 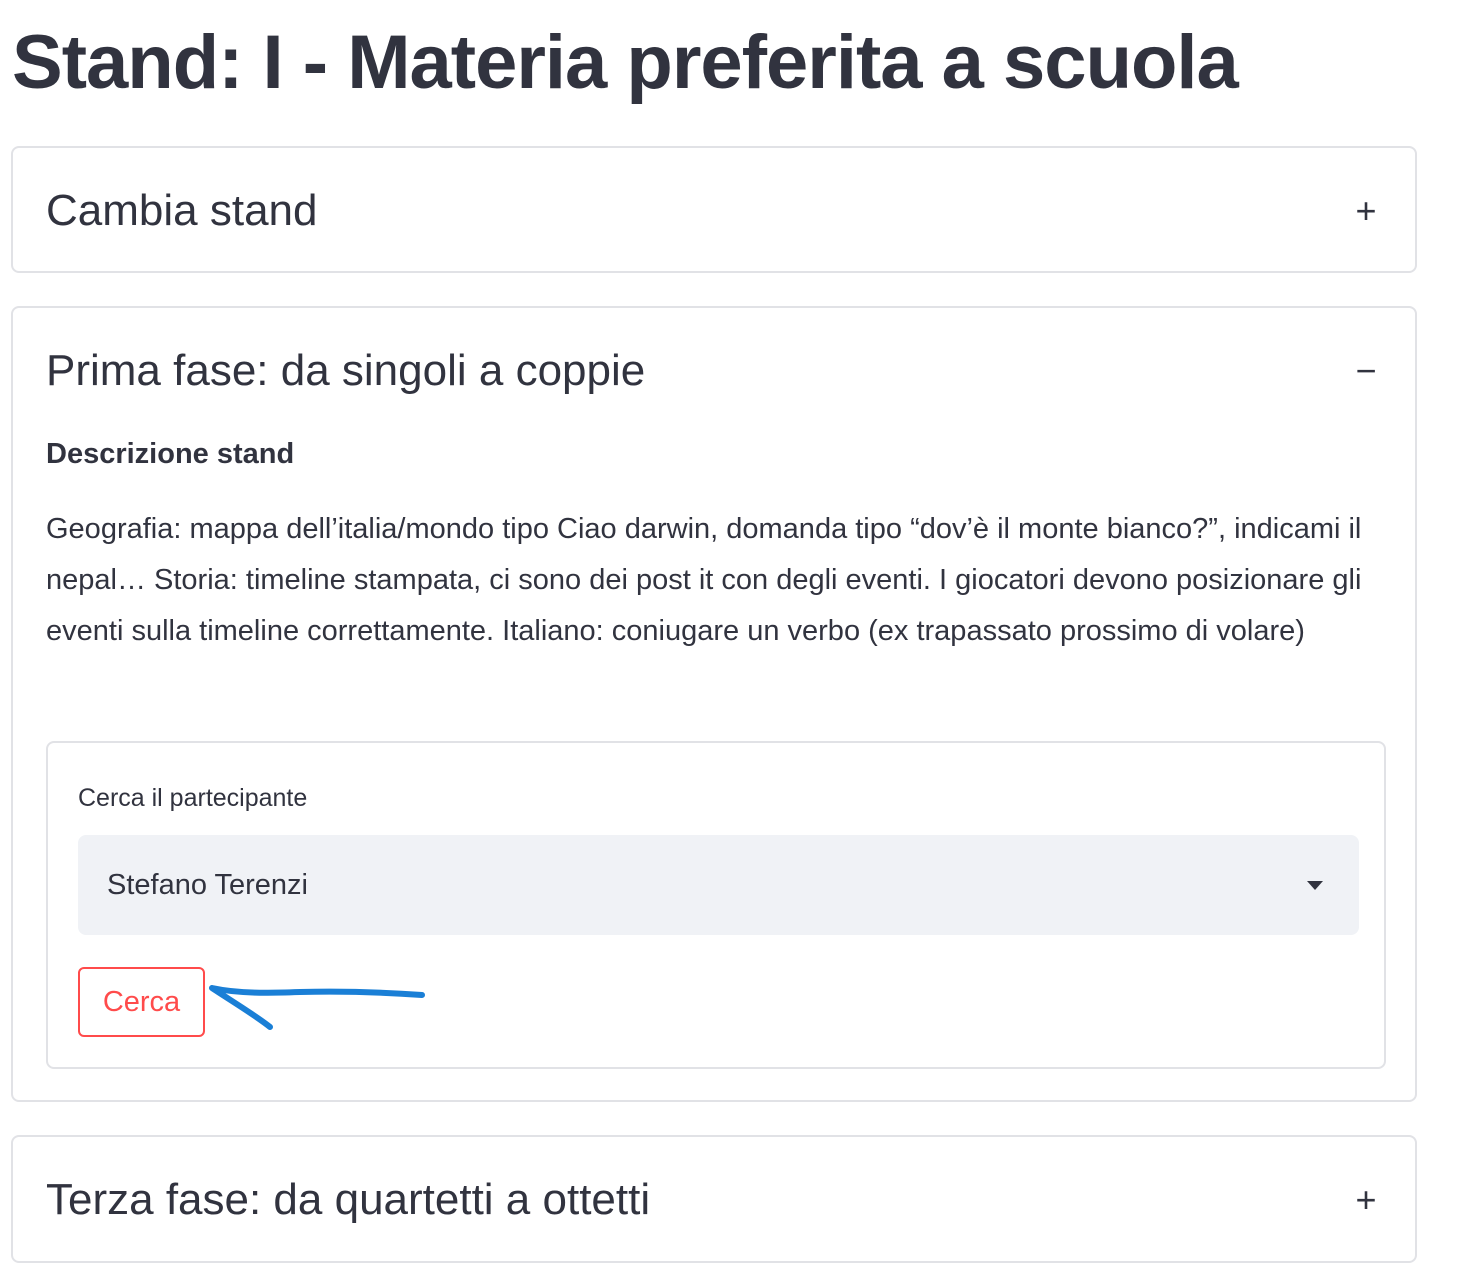 What do you see at coordinates (193, 798) in the screenshot?
I see `participant-field-label: Cerca il partecipante` at bounding box center [193, 798].